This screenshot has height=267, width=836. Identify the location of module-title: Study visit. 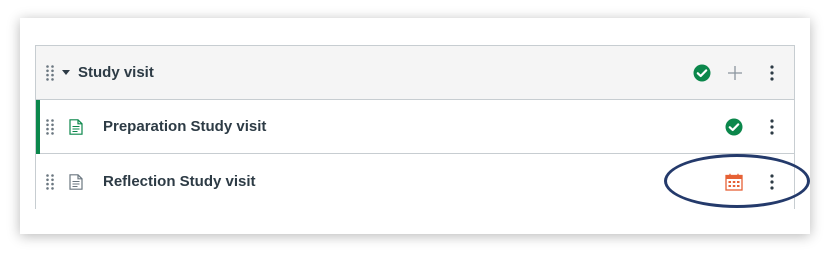
(116, 72).